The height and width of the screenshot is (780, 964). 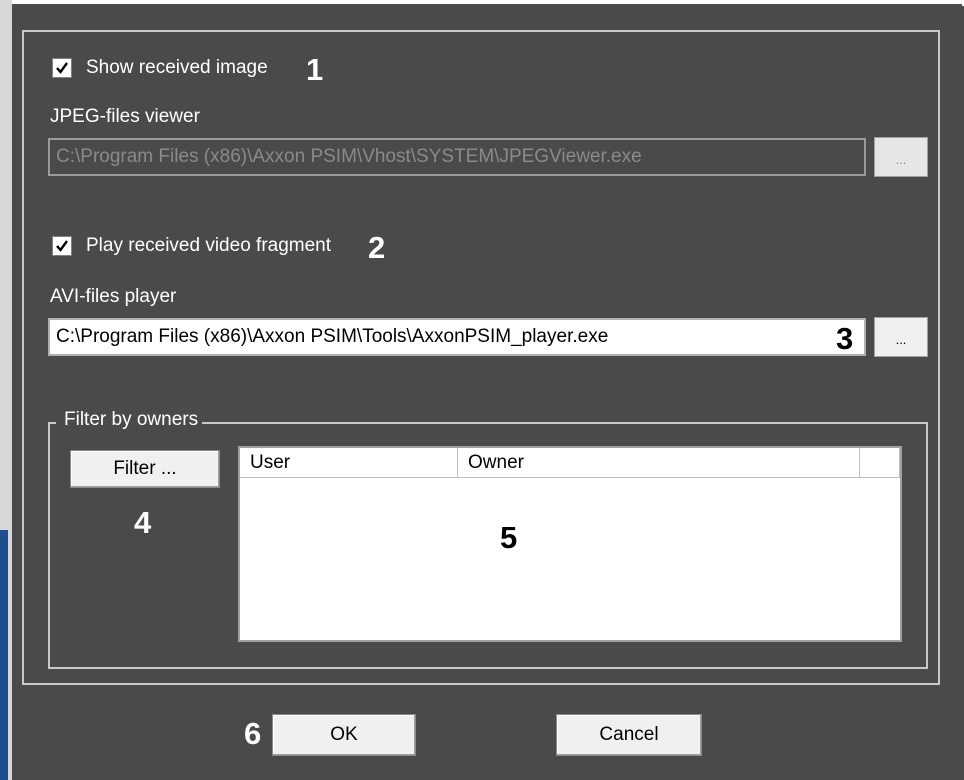 What do you see at coordinates (349, 463) in the screenshot?
I see `column-header-user: User` at bounding box center [349, 463].